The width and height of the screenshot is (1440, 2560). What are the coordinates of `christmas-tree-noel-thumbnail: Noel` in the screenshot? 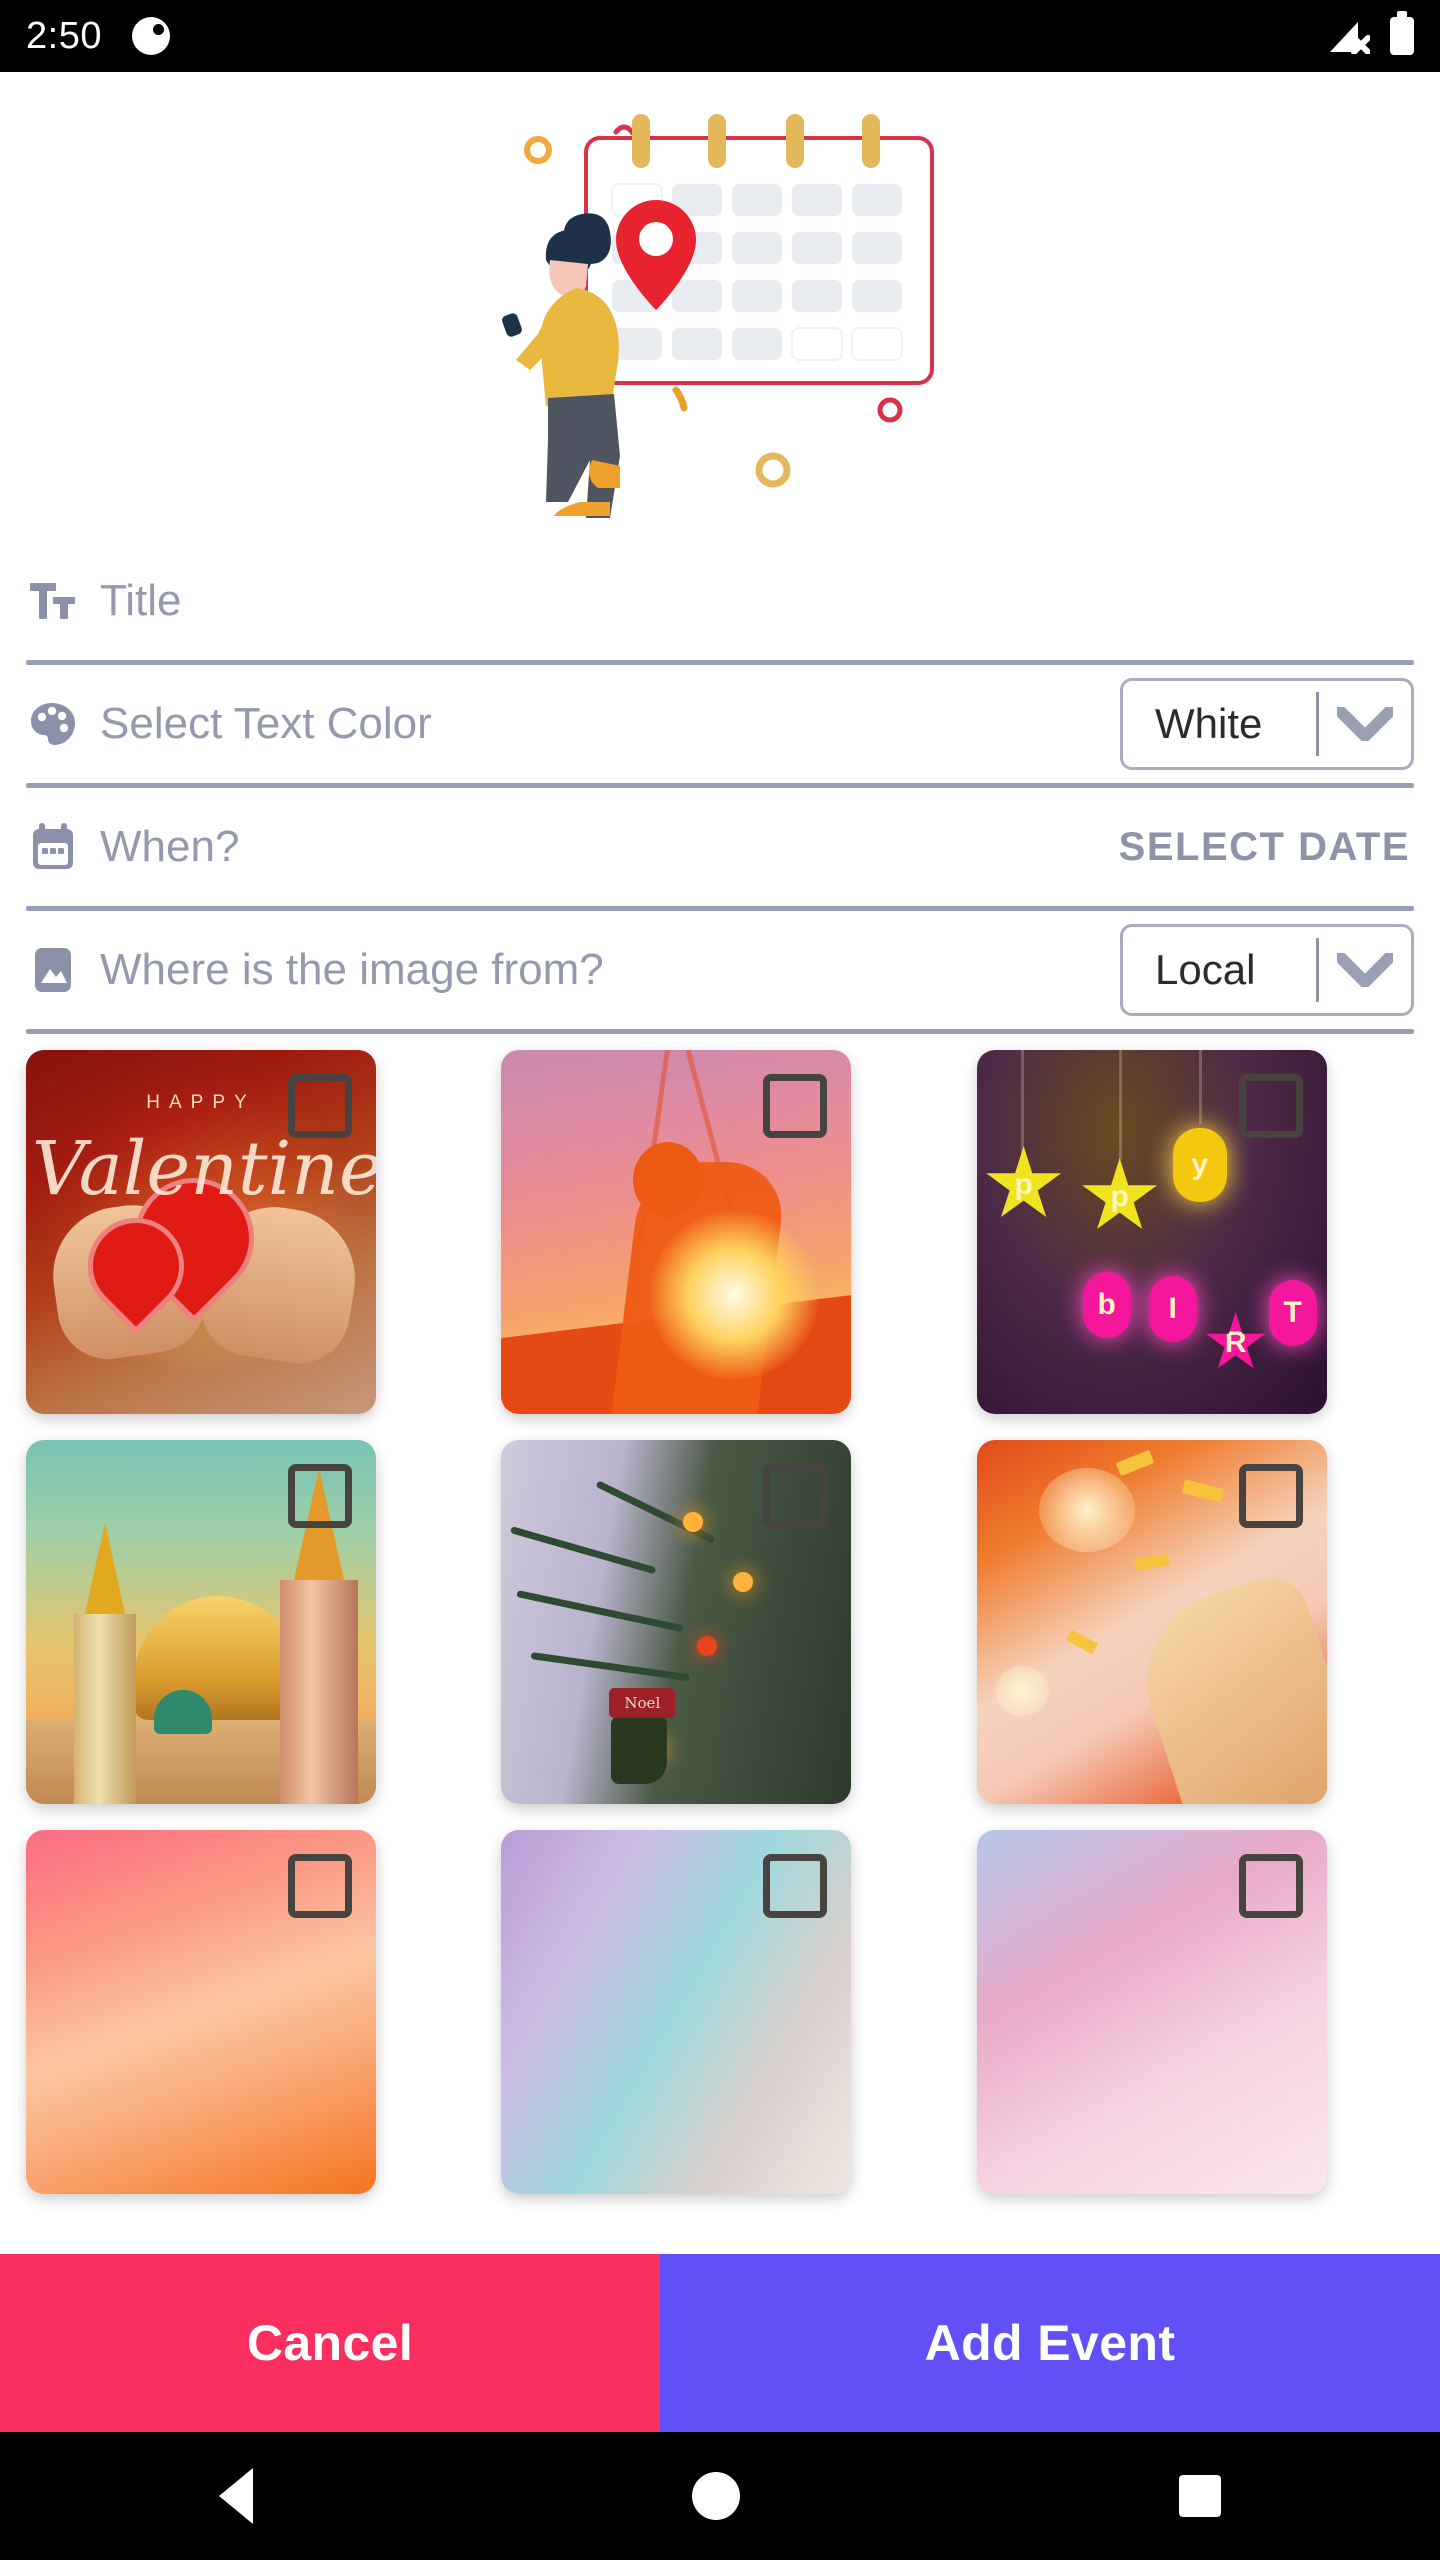 It's located at (676, 1622).